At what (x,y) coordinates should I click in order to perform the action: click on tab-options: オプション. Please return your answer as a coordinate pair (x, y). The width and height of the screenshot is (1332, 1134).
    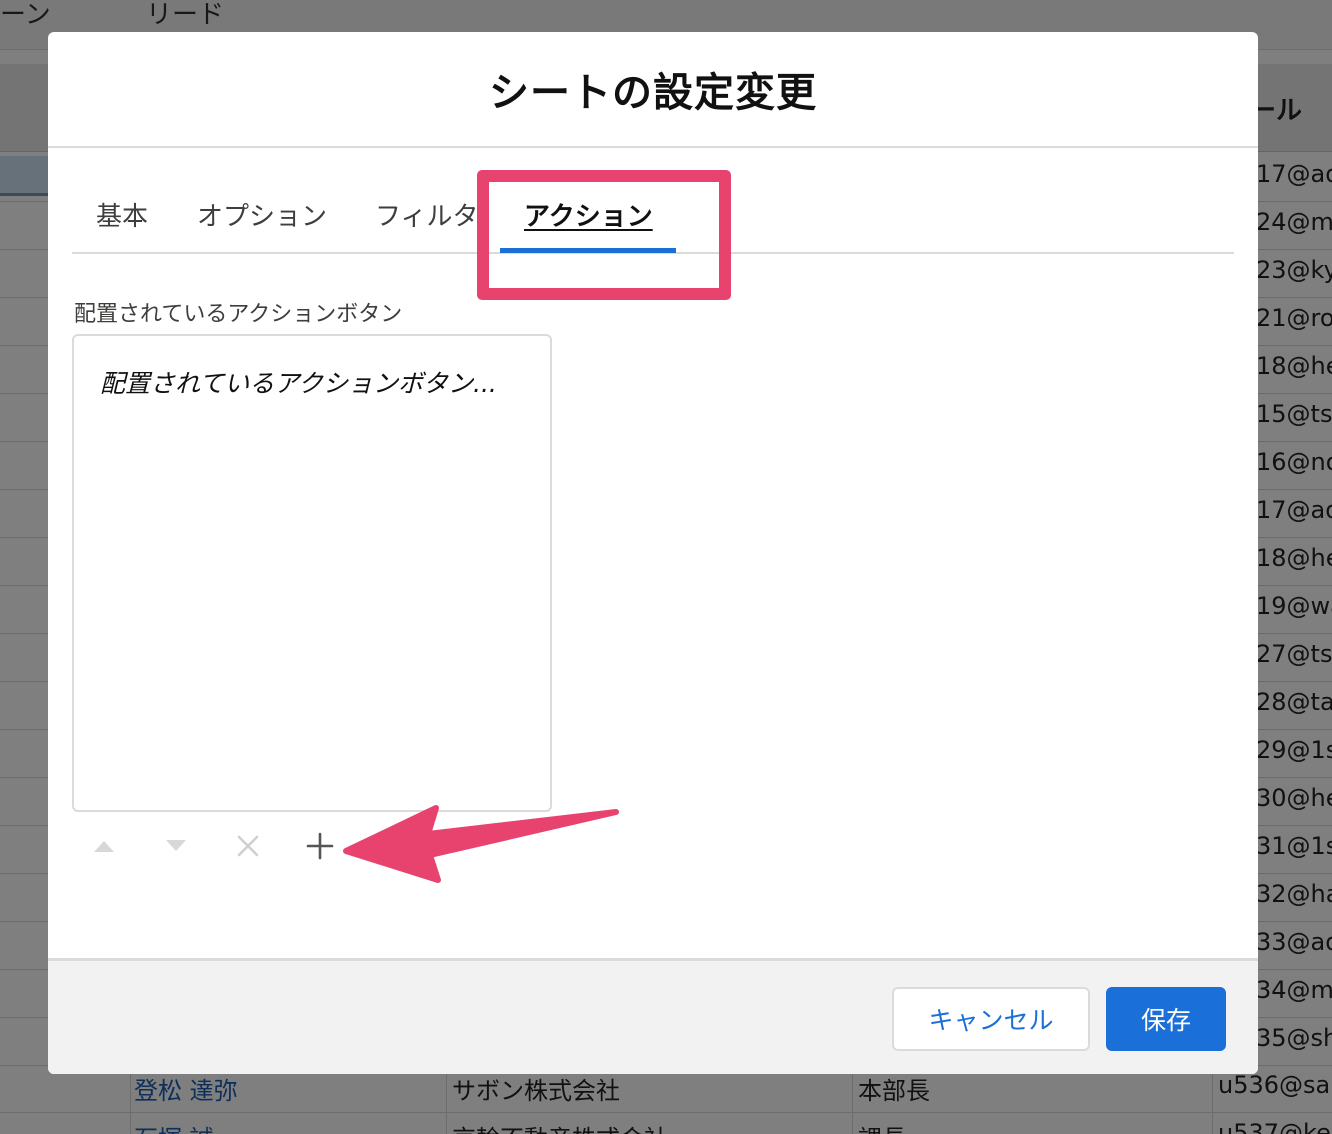
    Looking at the image, I should click on (262, 214).